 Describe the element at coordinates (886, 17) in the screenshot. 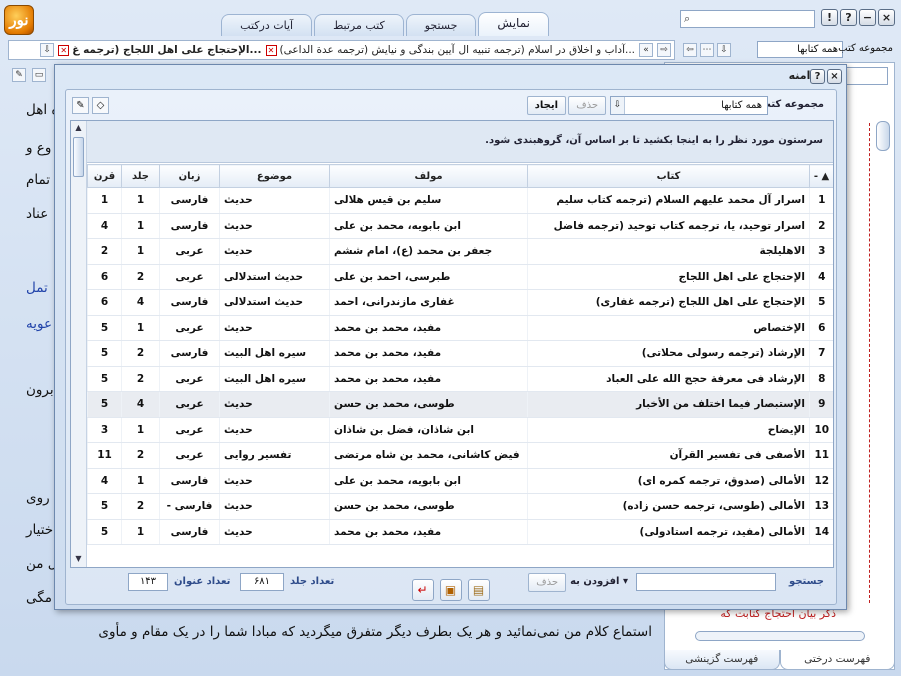

I see `close-window-button: ×` at that location.